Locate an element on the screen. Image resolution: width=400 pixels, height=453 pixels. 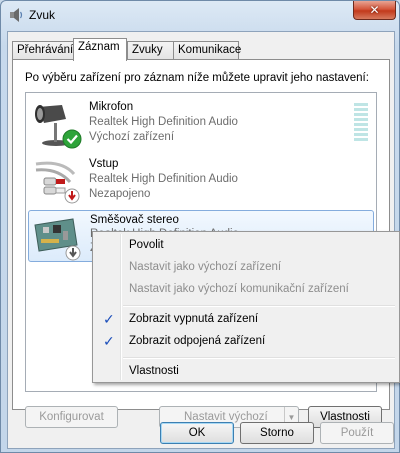
tab-communications: Komunikace is located at coordinates (207, 50).